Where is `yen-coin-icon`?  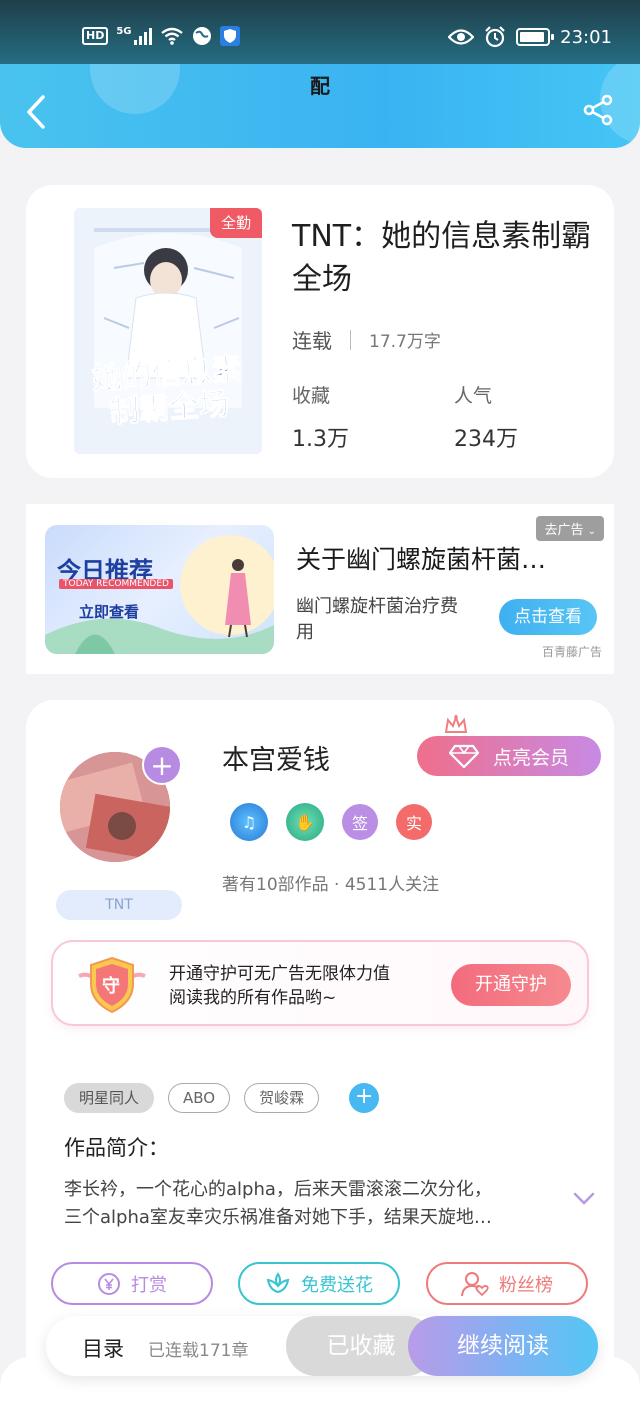 yen-coin-icon is located at coordinates (109, 1283).